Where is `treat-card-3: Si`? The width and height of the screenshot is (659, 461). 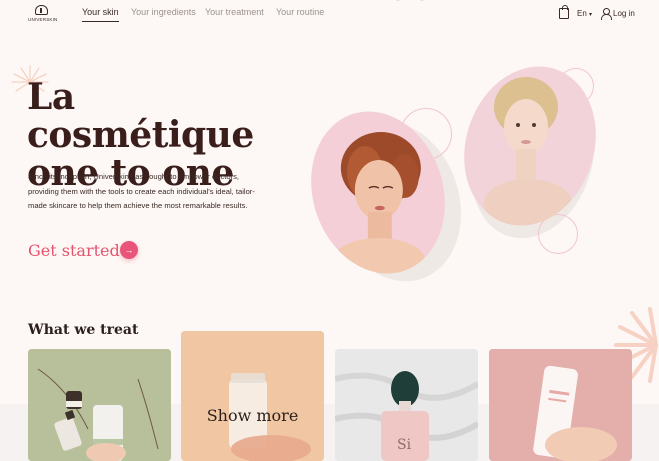 treat-card-3: Si is located at coordinates (406, 405).